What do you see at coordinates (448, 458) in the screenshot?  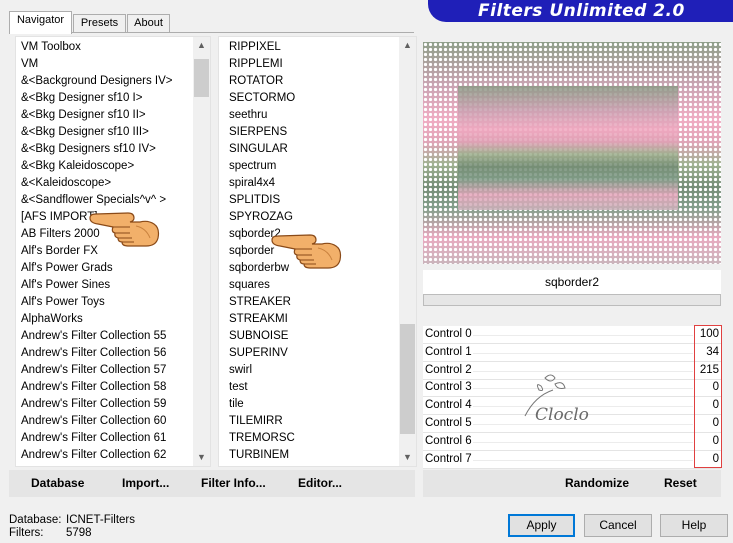 I see `control-label: Control 7` at bounding box center [448, 458].